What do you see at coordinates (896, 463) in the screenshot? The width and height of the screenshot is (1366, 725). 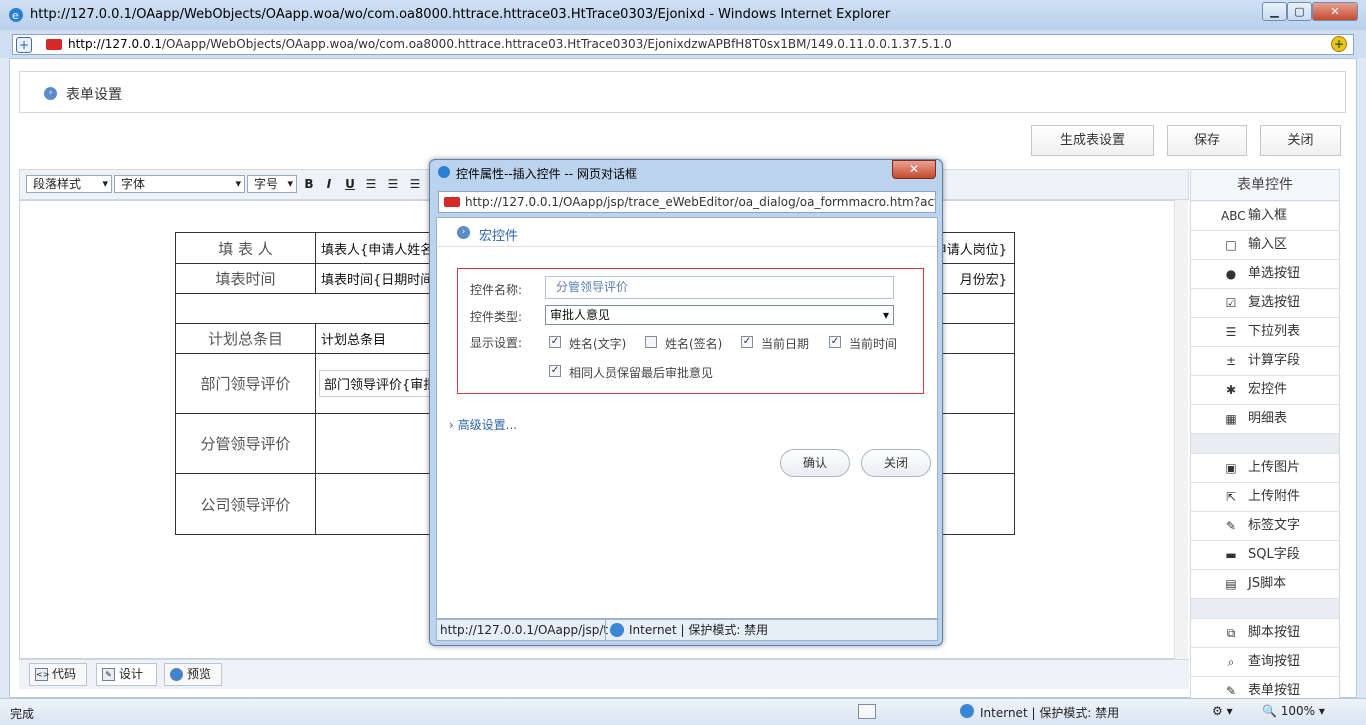 I see `dialog-cancel-button: 关闭` at bounding box center [896, 463].